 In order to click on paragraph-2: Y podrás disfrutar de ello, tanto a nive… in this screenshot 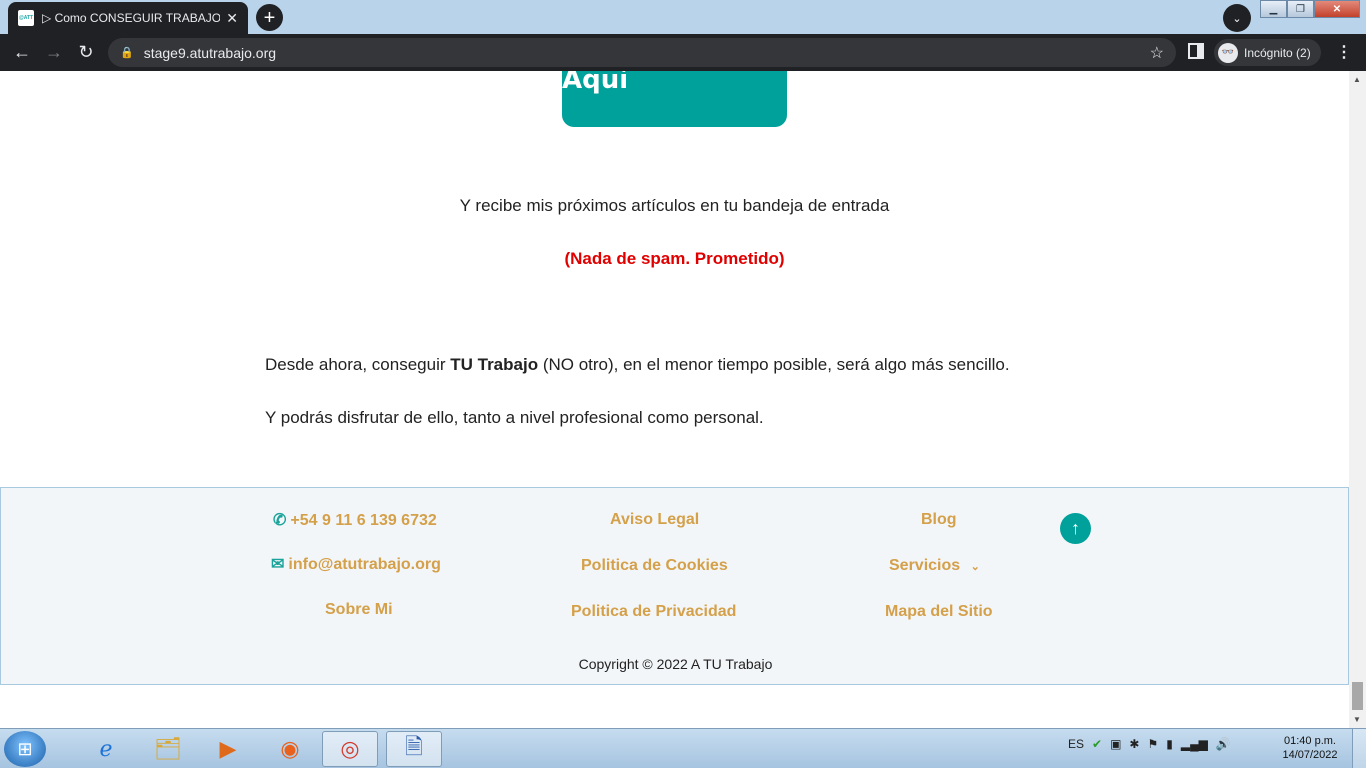, I will do `click(514, 417)`.